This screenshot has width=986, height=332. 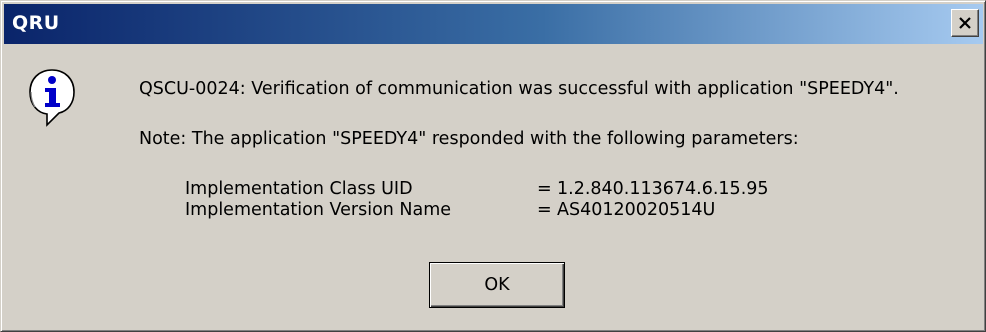 What do you see at coordinates (52, 98) in the screenshot?
I see `information-icon` at bounding box center [52, 98].